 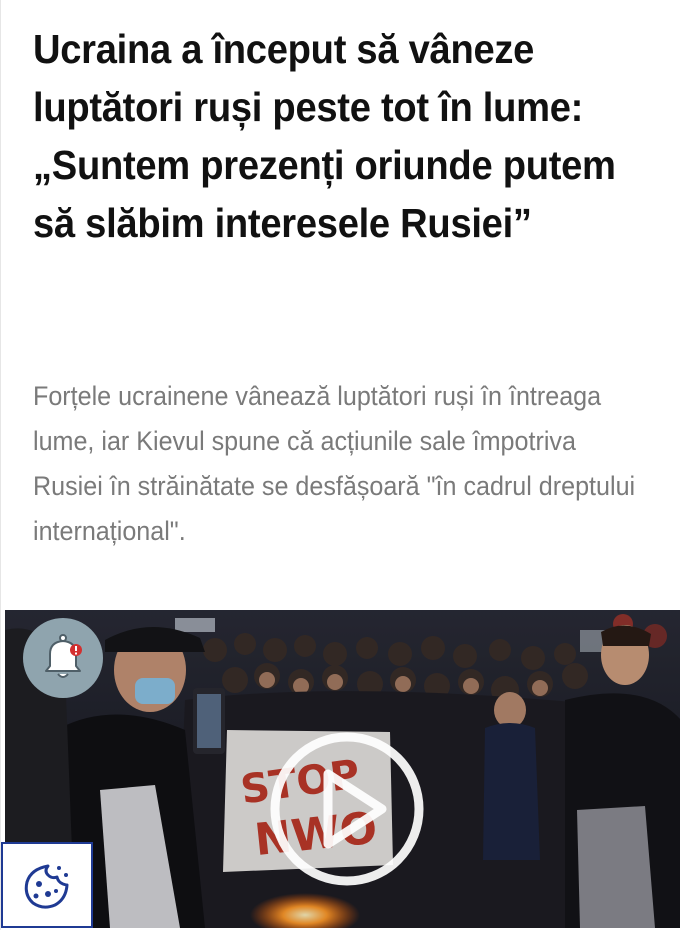 I want to click on cookie-icon, so click(x=46, y=886).